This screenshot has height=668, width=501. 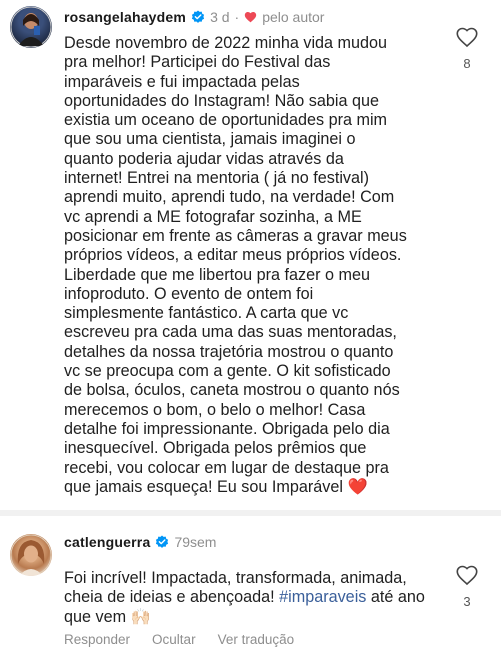 I want to click on hashtag-link: #imparaveis, so click(x=322, y=597).